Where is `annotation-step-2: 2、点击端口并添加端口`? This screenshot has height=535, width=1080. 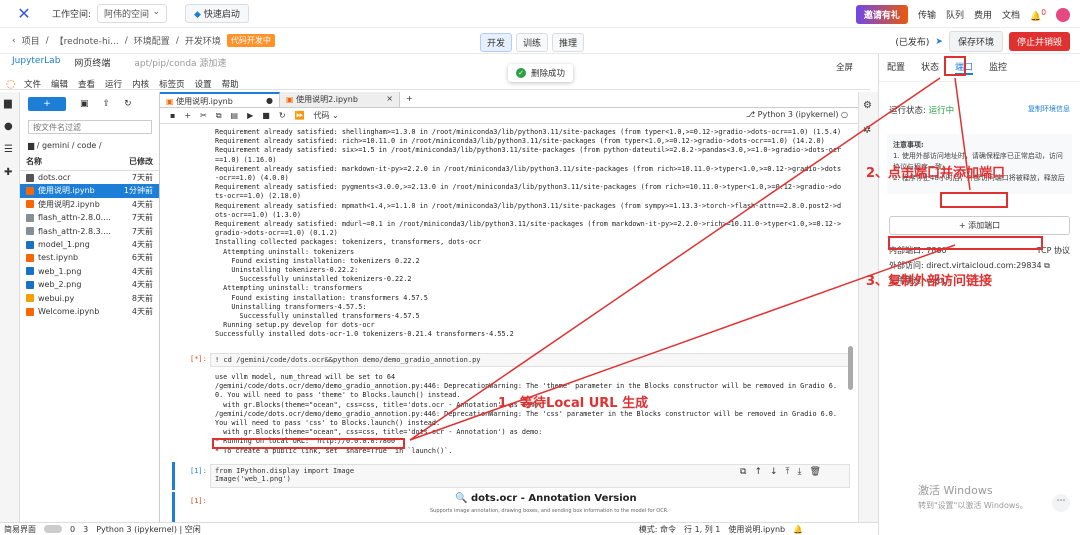
annotation-step-2: 2、点击端口并添加端口 is located at coordinates (936, 173).